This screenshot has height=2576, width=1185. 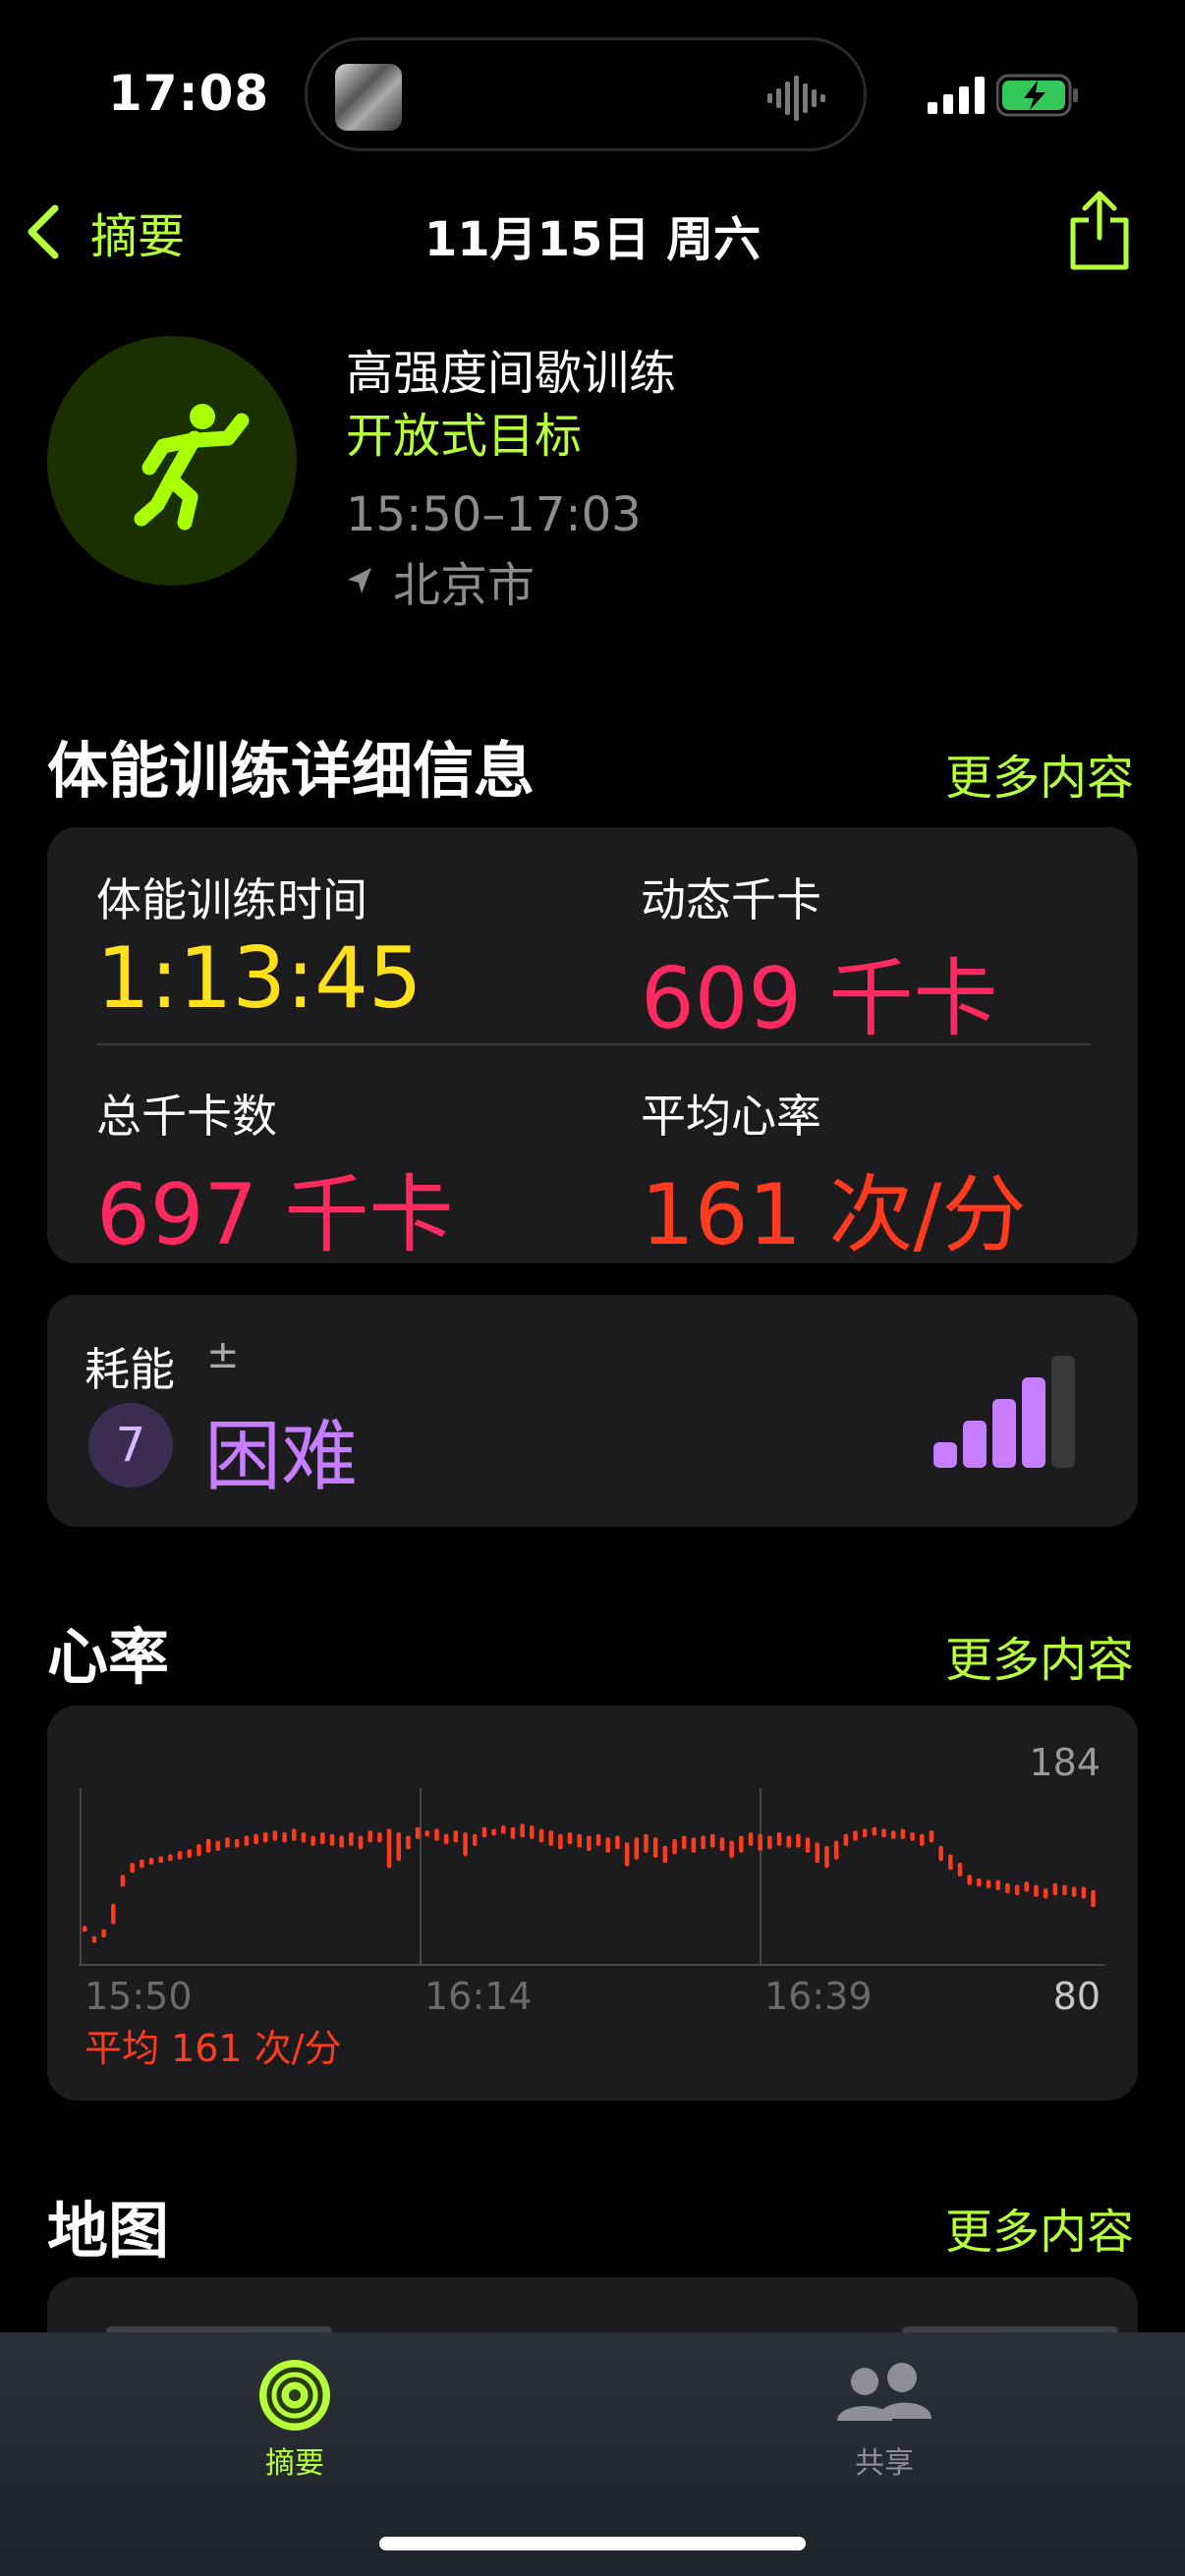 I want to click on effort-adjust-icon: ±, so click(x=223, y=1354).